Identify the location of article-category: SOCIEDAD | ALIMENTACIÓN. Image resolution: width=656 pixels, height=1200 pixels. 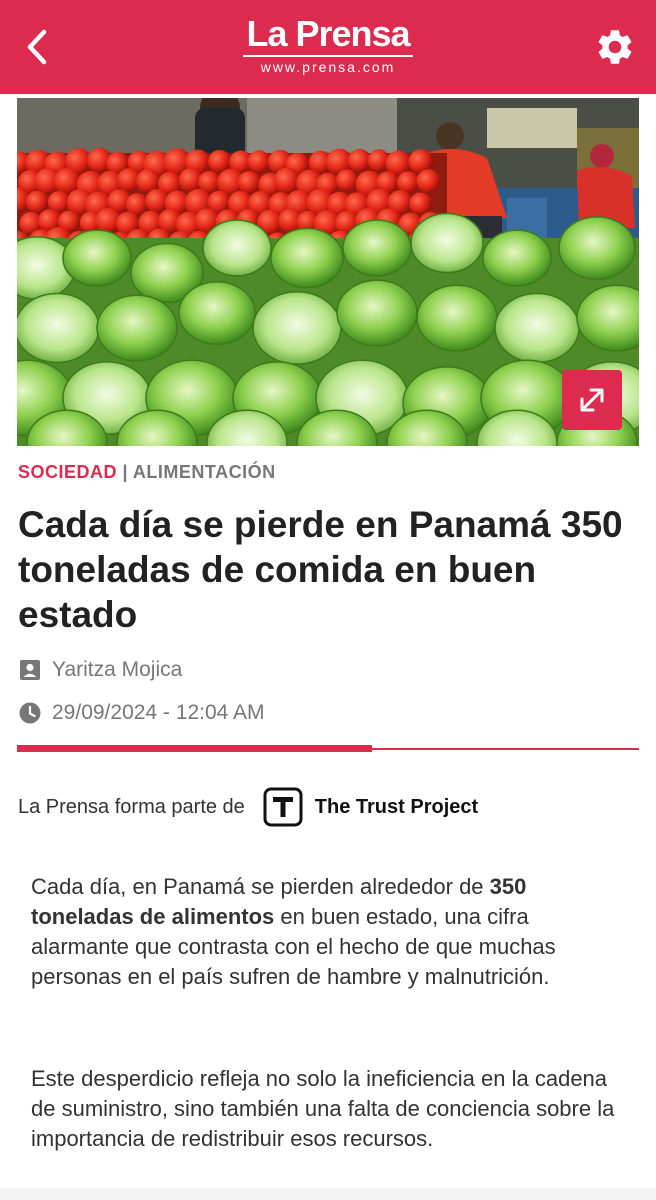
(147, 472).